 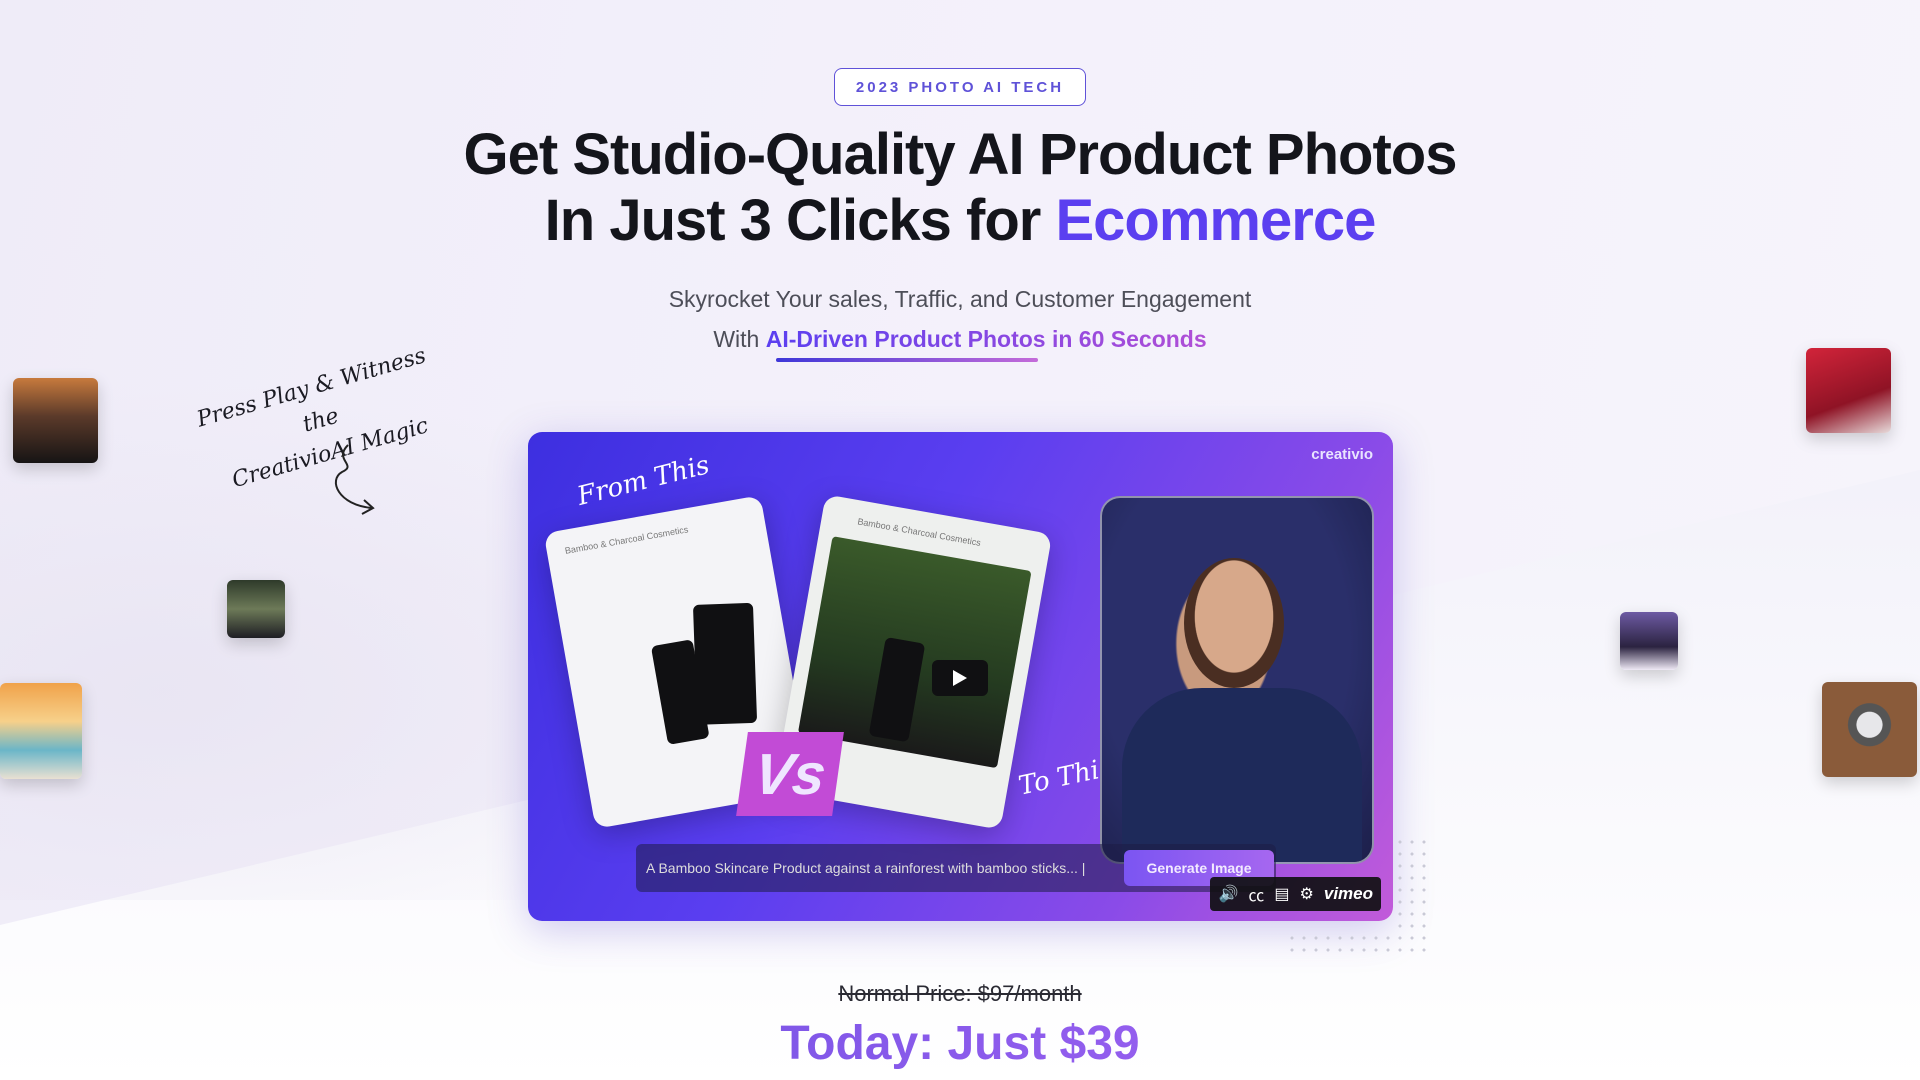 I want to click on subtitle-underline, so click(x=907, y=360).